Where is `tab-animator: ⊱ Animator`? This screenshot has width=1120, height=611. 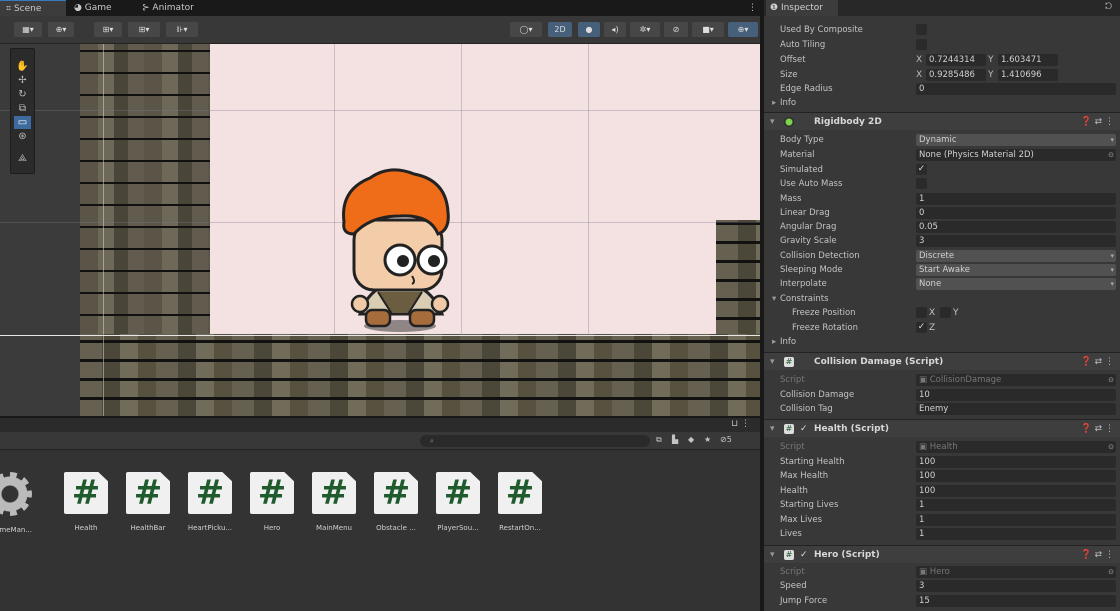
tab-animator: ⊱ Animator is located at coordinates (176, 8).